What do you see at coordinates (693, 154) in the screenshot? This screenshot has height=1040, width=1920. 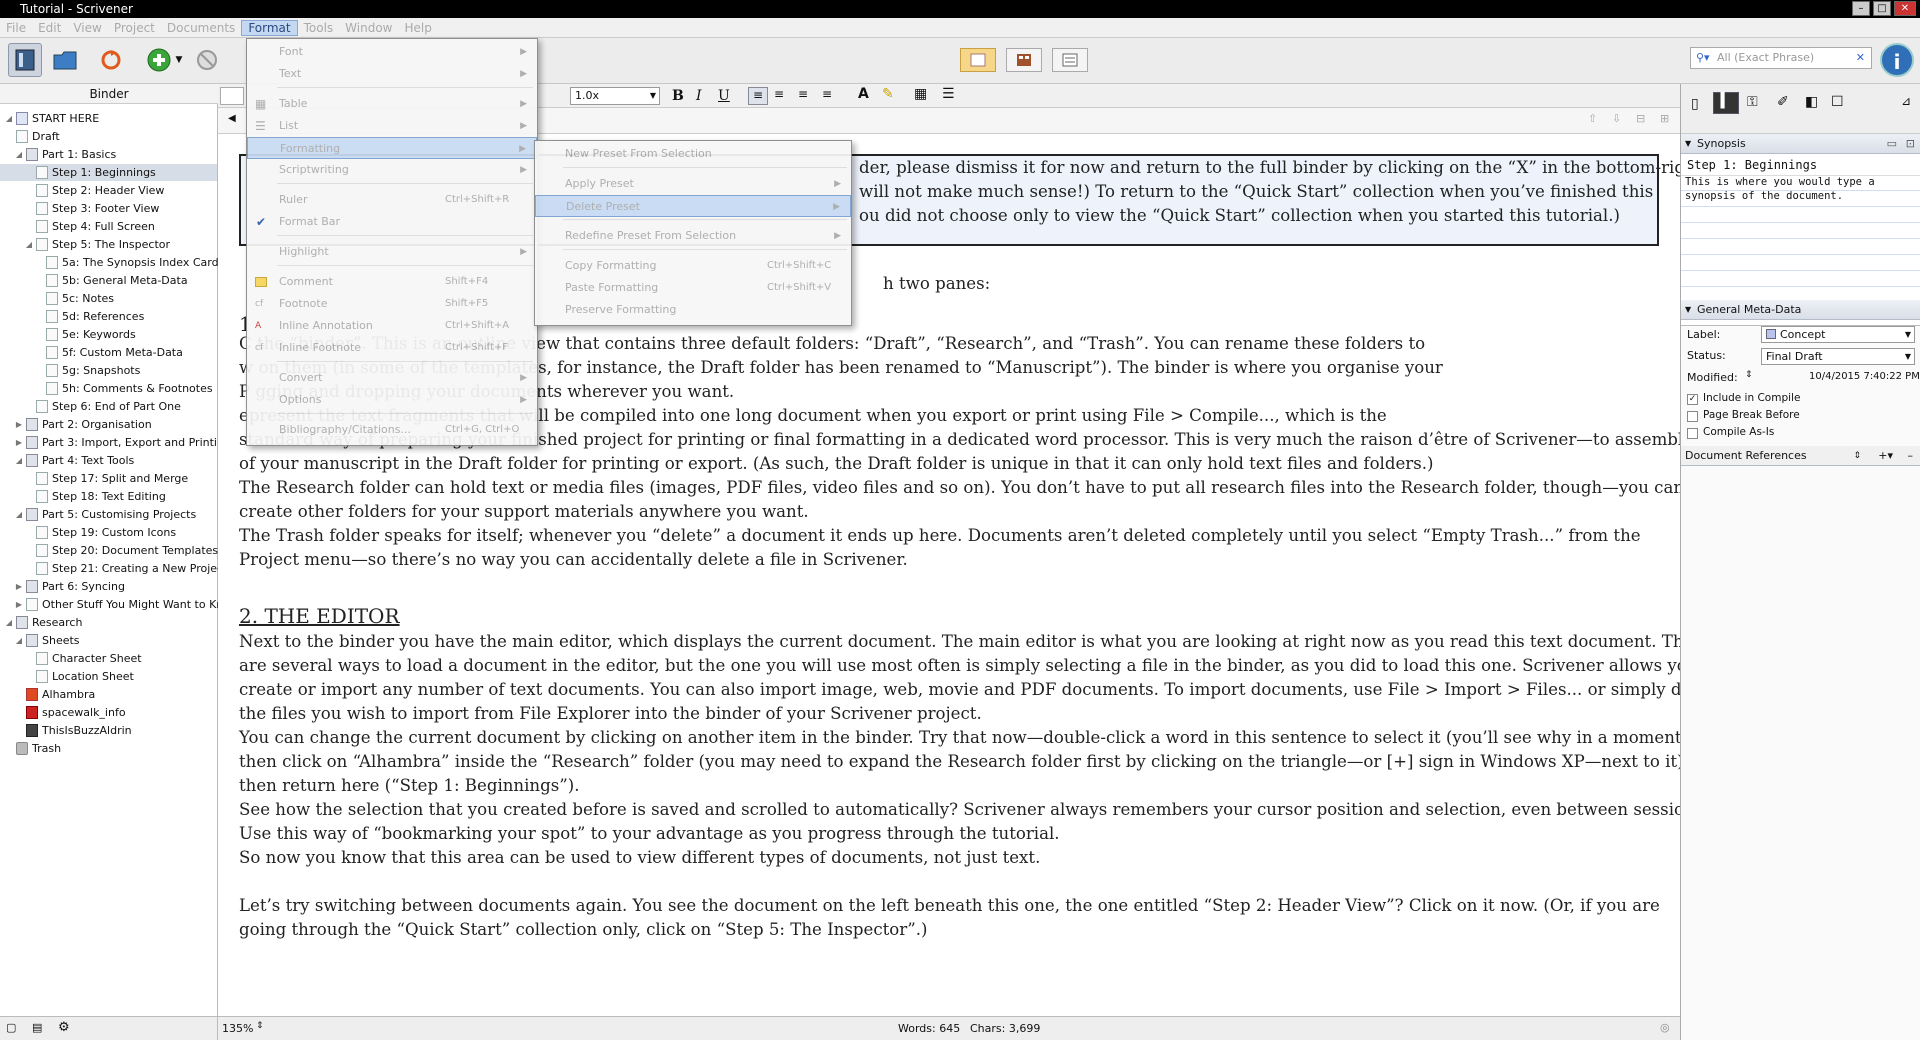 I see `submenu-item-new-preset: New Preset From Selection` at bounding box center [693, 154].